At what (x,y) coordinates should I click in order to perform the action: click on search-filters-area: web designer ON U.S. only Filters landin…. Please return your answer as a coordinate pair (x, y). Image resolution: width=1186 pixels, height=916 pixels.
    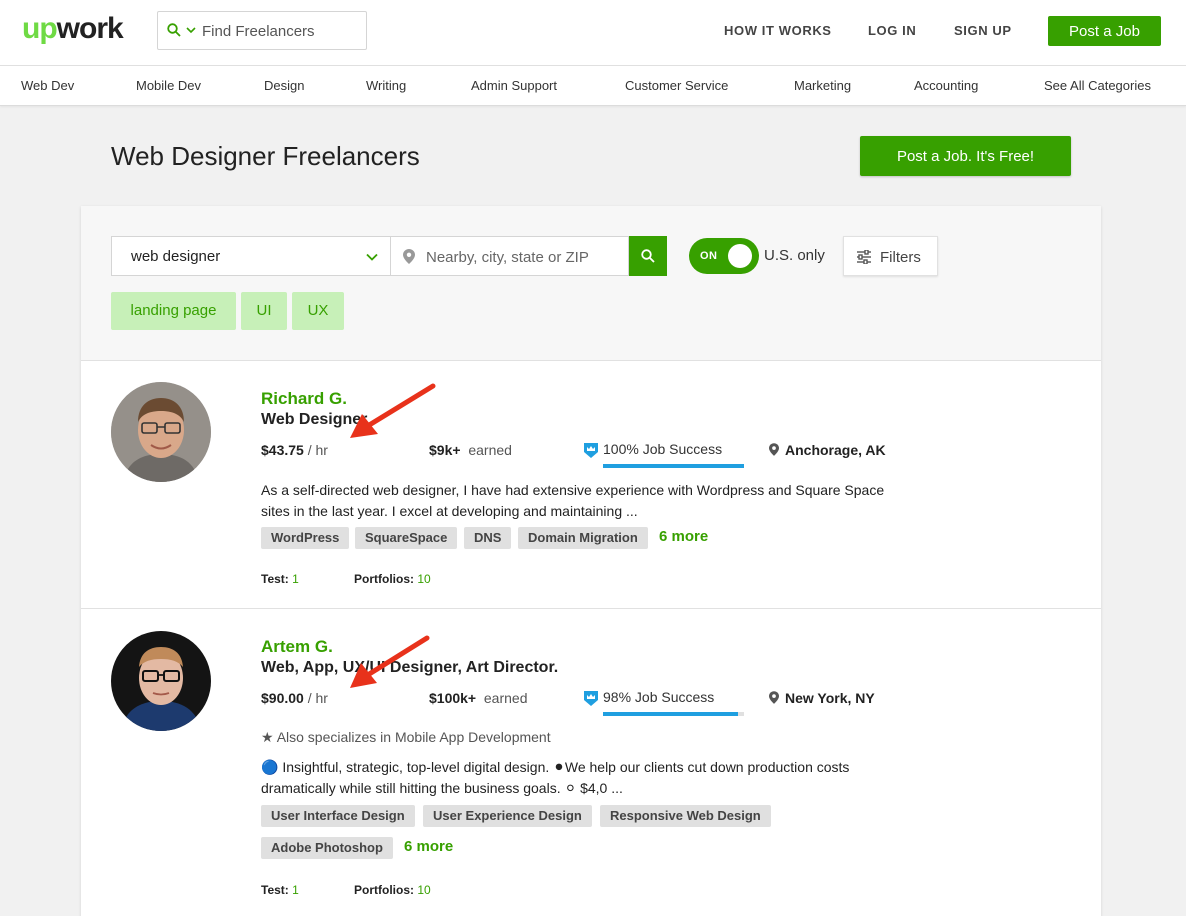
    Looking at the image, I should click on (591, 283).